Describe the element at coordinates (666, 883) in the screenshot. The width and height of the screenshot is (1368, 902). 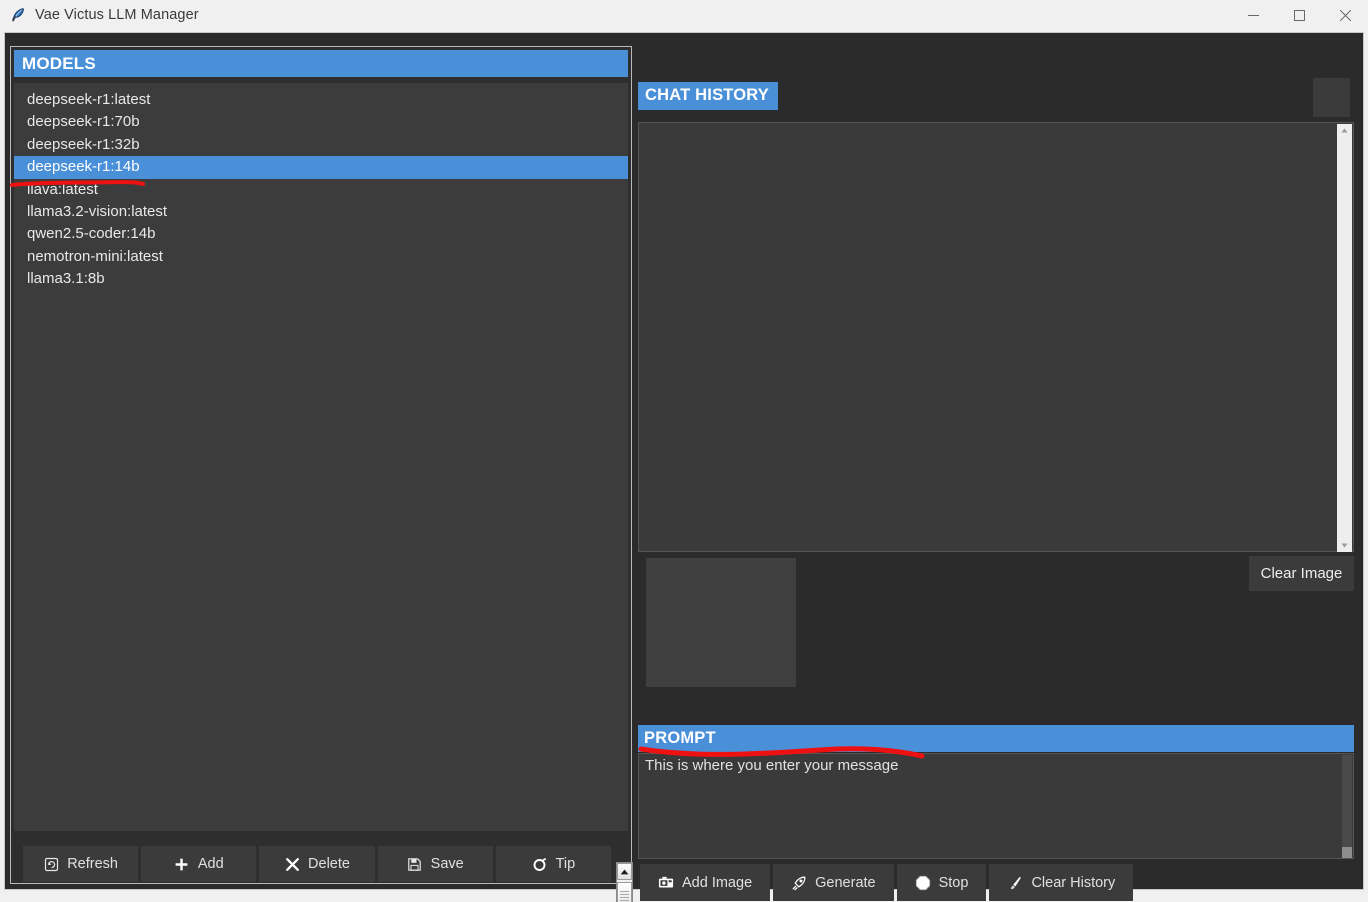
I see `camera-icon` at that location.